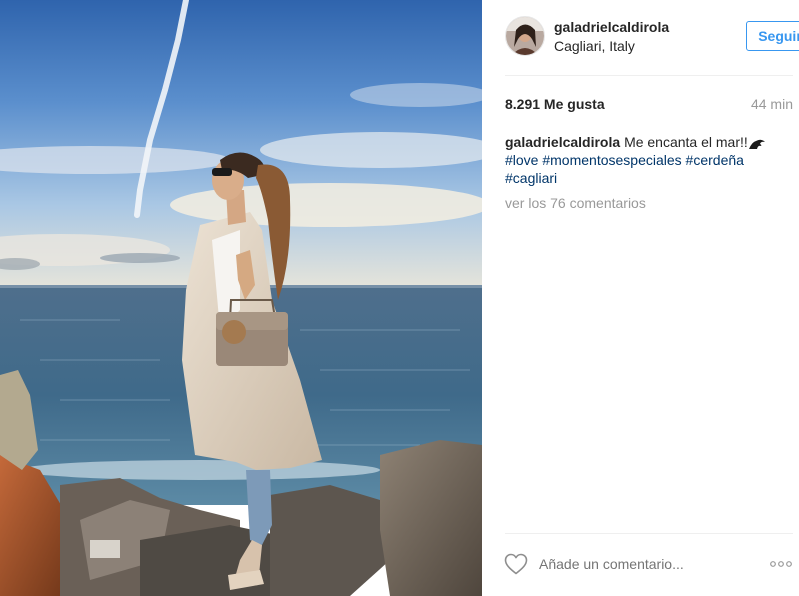  I want to click on caption-username: galadrielcaldirola, so click(562, 142).